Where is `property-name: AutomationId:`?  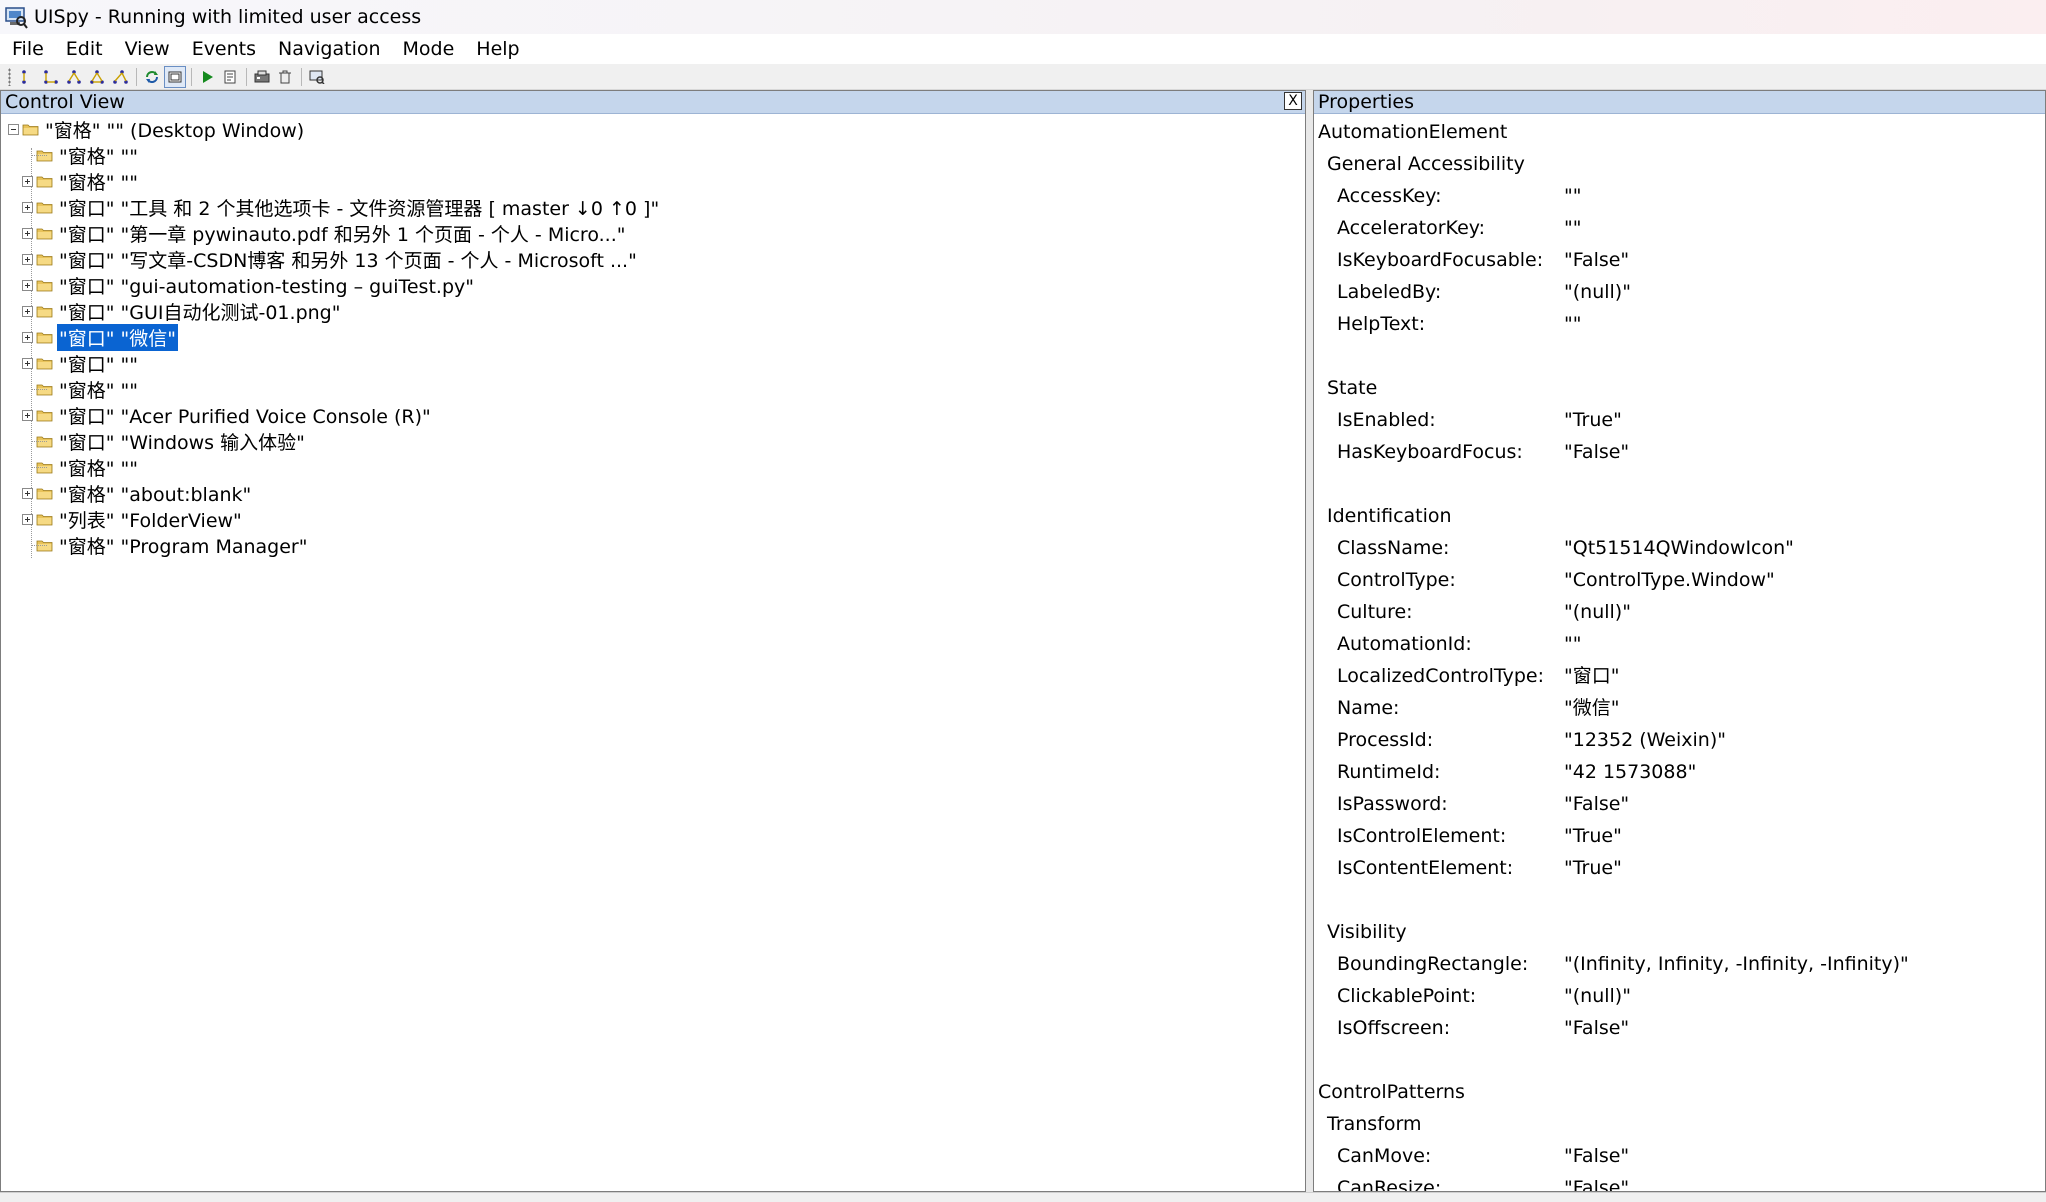 property-name: AutomationId: is located at coordinates (1404, 644).